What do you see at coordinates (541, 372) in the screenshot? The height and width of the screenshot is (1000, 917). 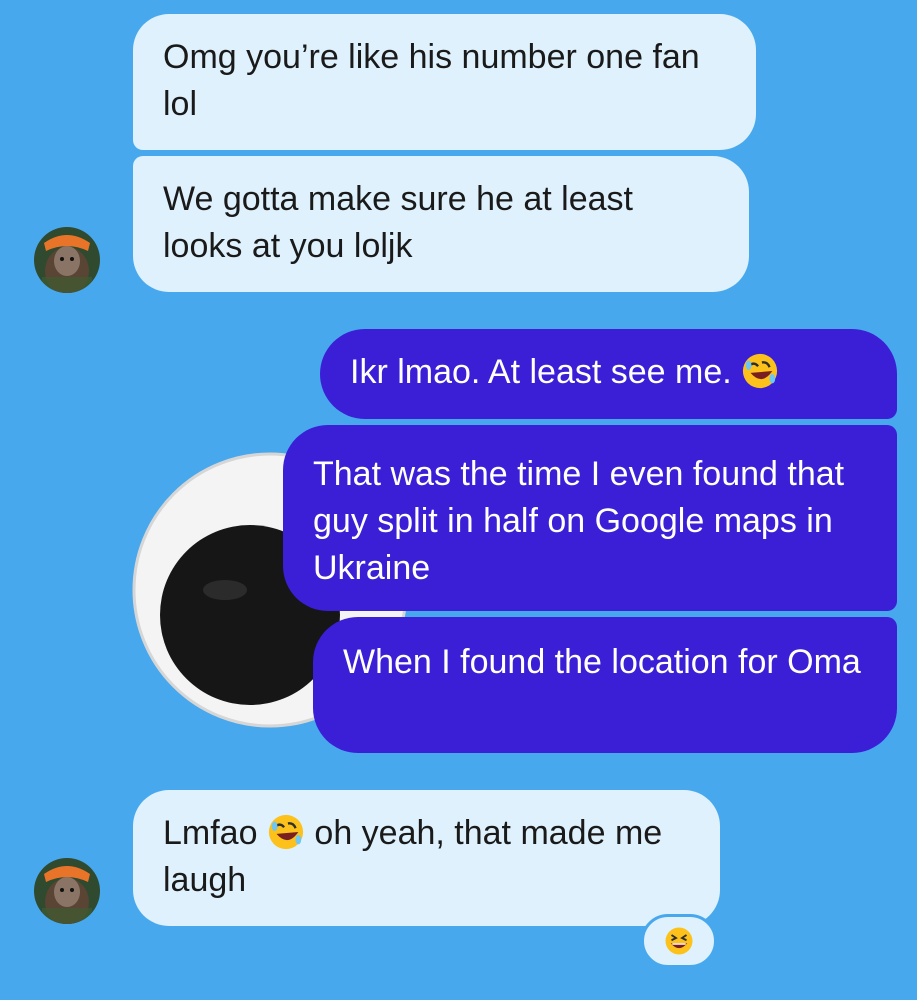 I see `message-text: Ikr lmao. At least see me.` at bounding box center [541, 372].